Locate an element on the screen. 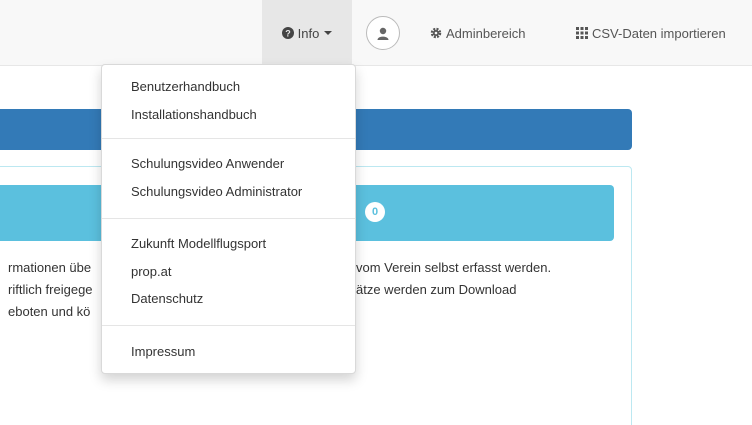 Image resolution: width=752 pixels, height=425 pixels. user-icon is located at coordinates (383, 33).